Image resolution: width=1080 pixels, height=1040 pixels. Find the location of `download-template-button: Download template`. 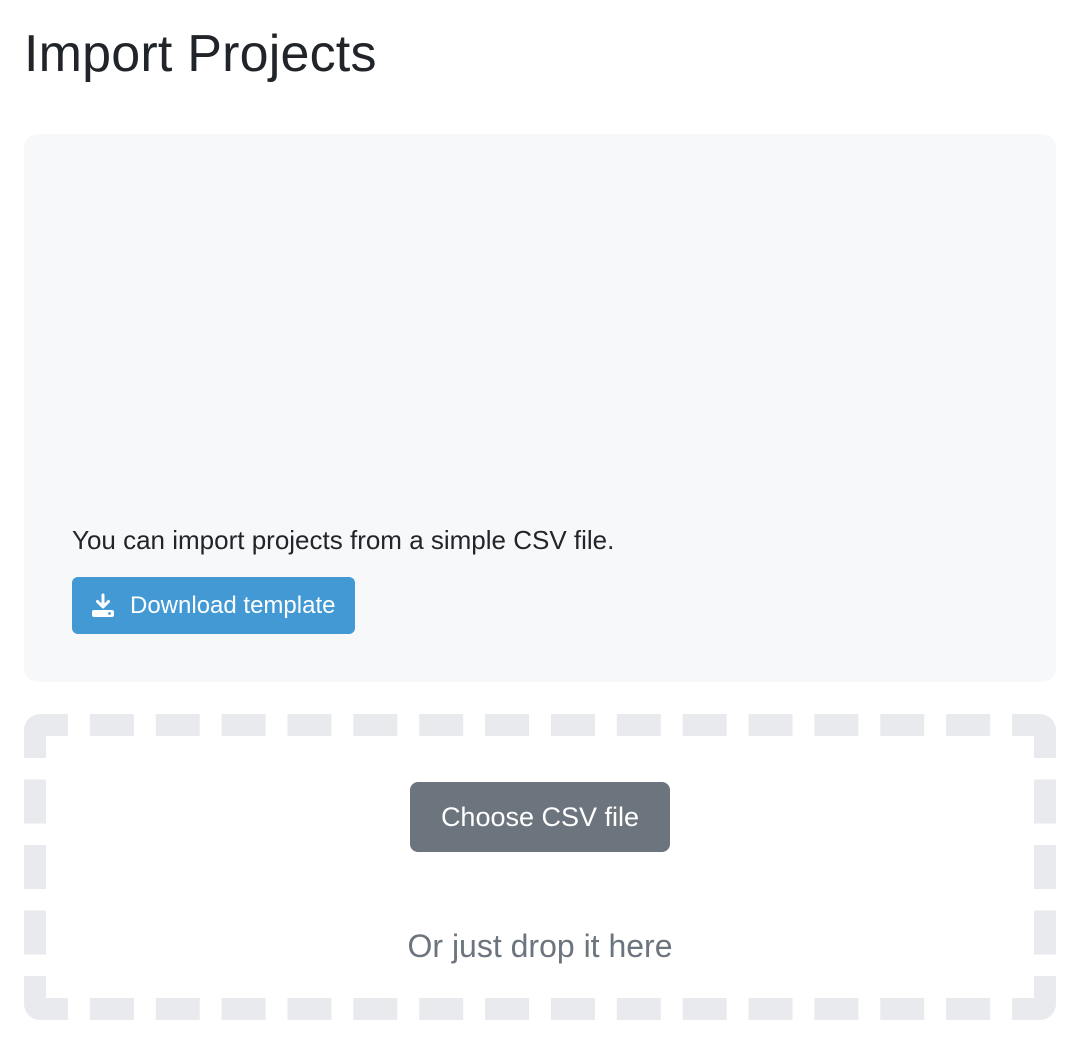

download-template-button: Download template is located at coordinates (214, 605).